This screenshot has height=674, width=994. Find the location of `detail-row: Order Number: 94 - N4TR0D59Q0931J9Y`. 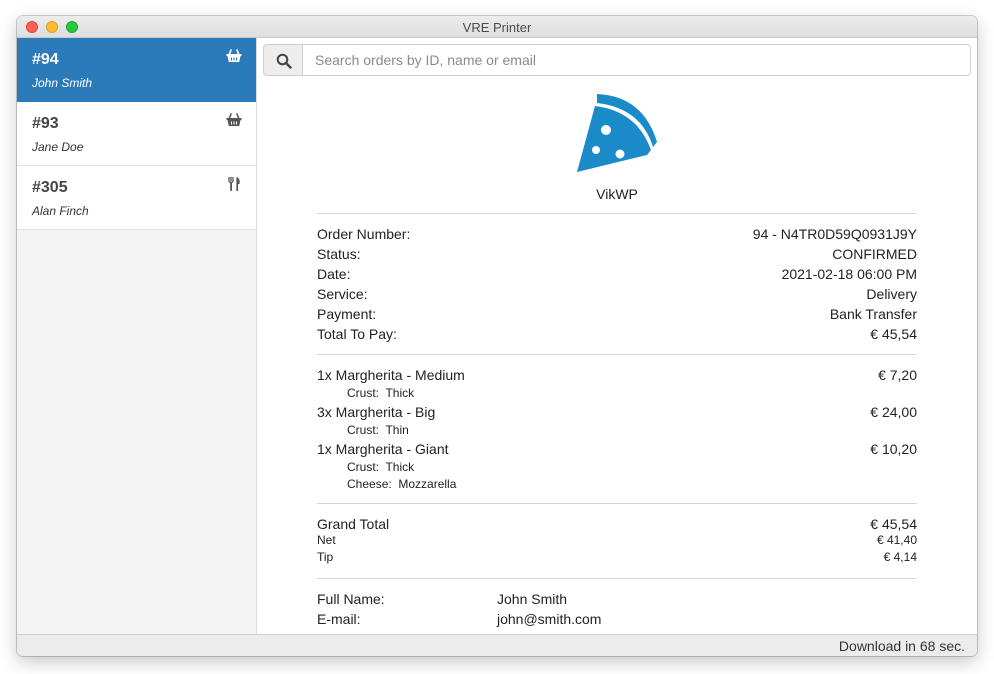

detail-row: Order Number: 94 - N4TR0D59Q0931J9Y is located at coordinates (617, 234).